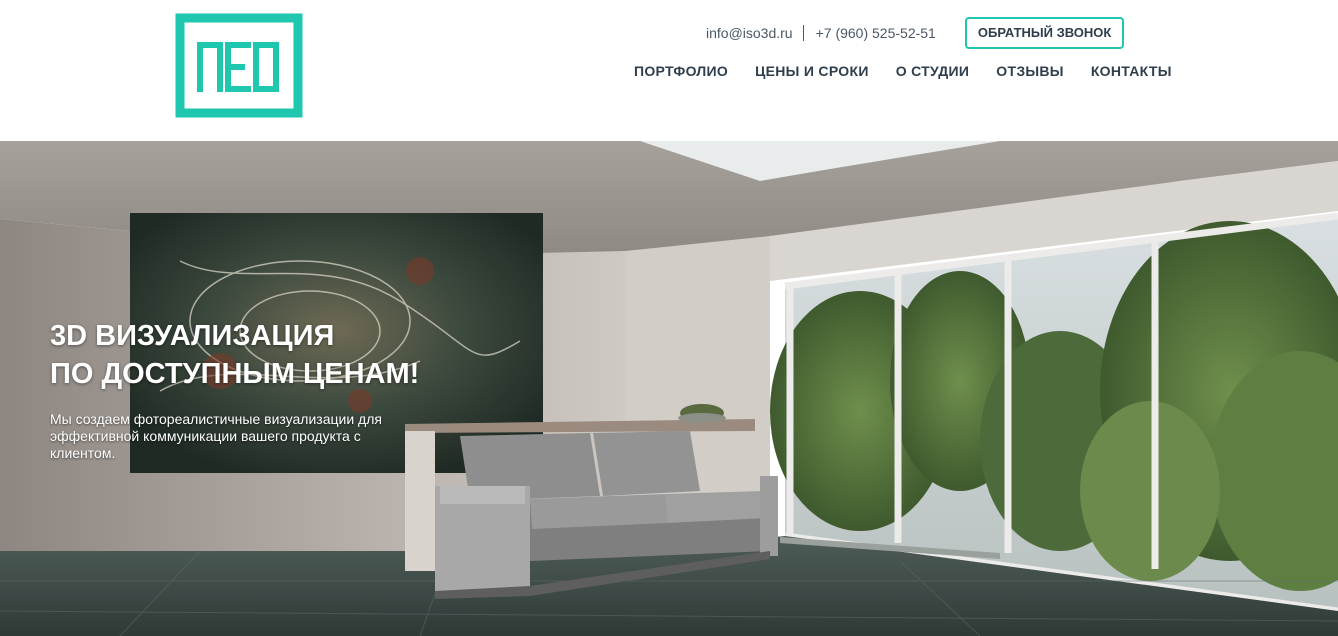  I want to click on iso3d-logo, so click(239, 65).